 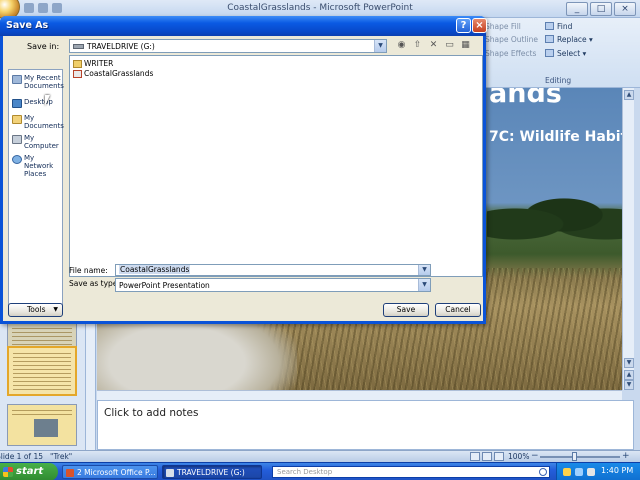 What do you see at coordinates (518, 456) in the screenshot?
I see `zoom-level: 100%` at bounding box center [518, 456].